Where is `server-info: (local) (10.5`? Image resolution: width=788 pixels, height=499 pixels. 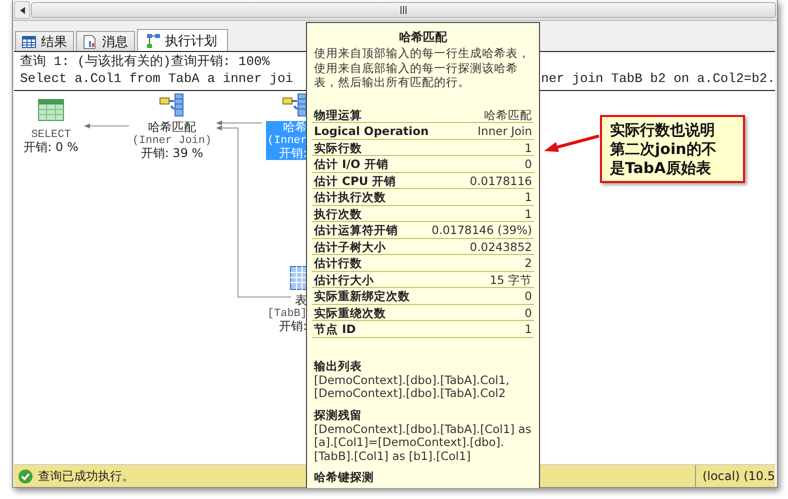 server-info: (local) (10.5 is located at coordinates (735, 476).